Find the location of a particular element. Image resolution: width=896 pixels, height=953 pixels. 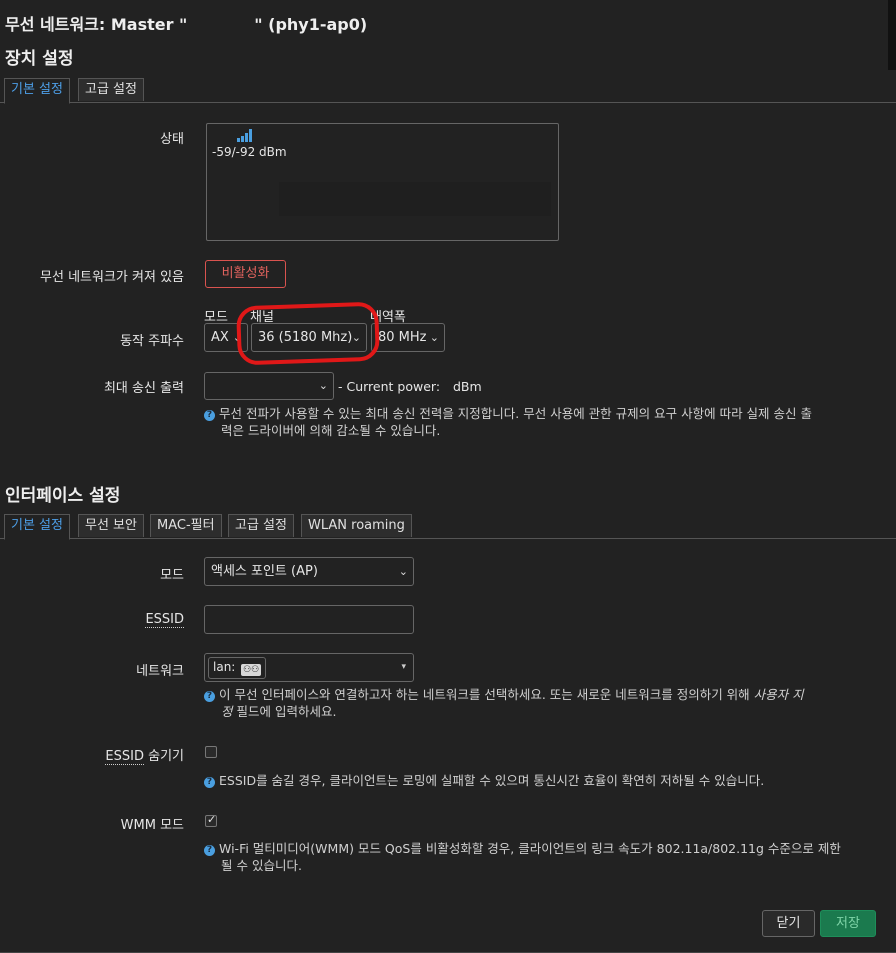

essid-label: ESSID is located at coordinates (164, 620).